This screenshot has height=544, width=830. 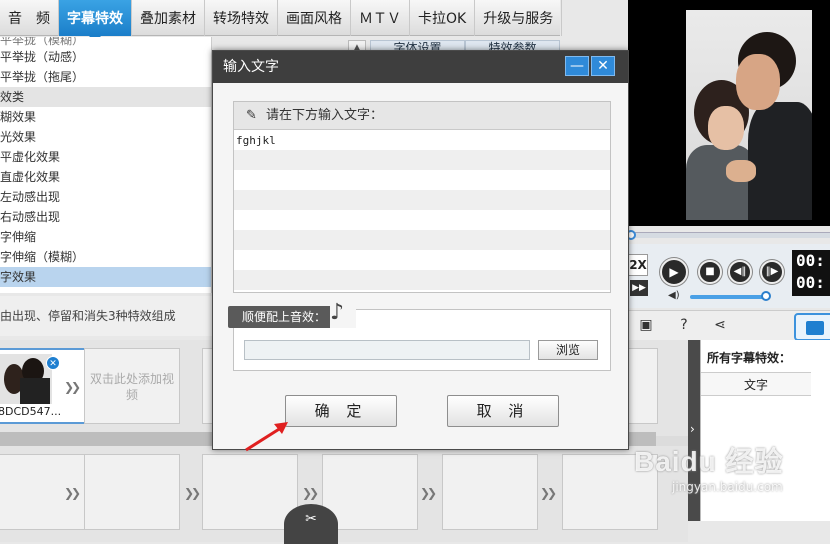 What do you see at coordinates (341, 411) in the screenshot?
I see `ok-button: 确 定` at bounding box center [341, 411].